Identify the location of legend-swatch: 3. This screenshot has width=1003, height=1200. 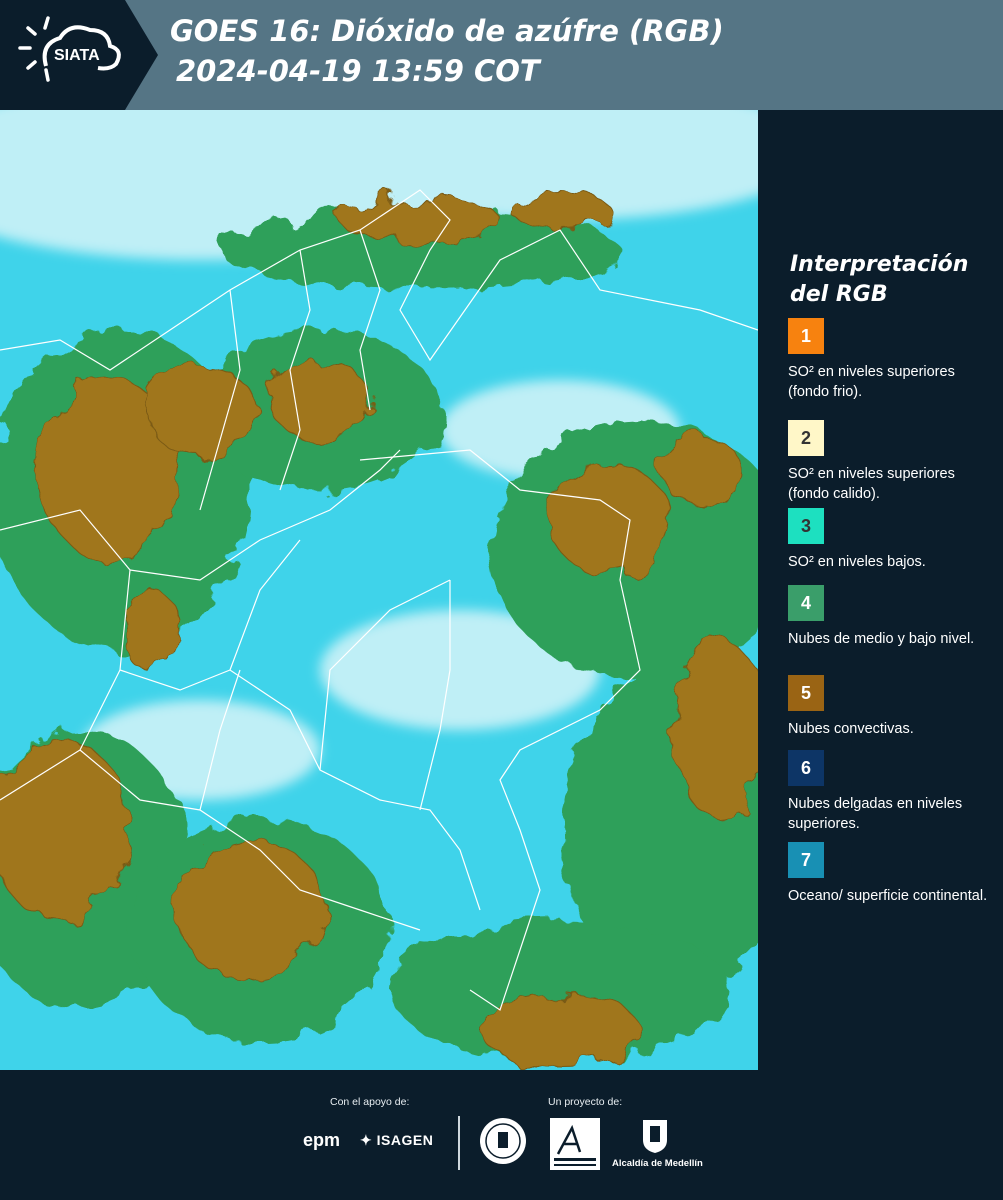
(806, 526).